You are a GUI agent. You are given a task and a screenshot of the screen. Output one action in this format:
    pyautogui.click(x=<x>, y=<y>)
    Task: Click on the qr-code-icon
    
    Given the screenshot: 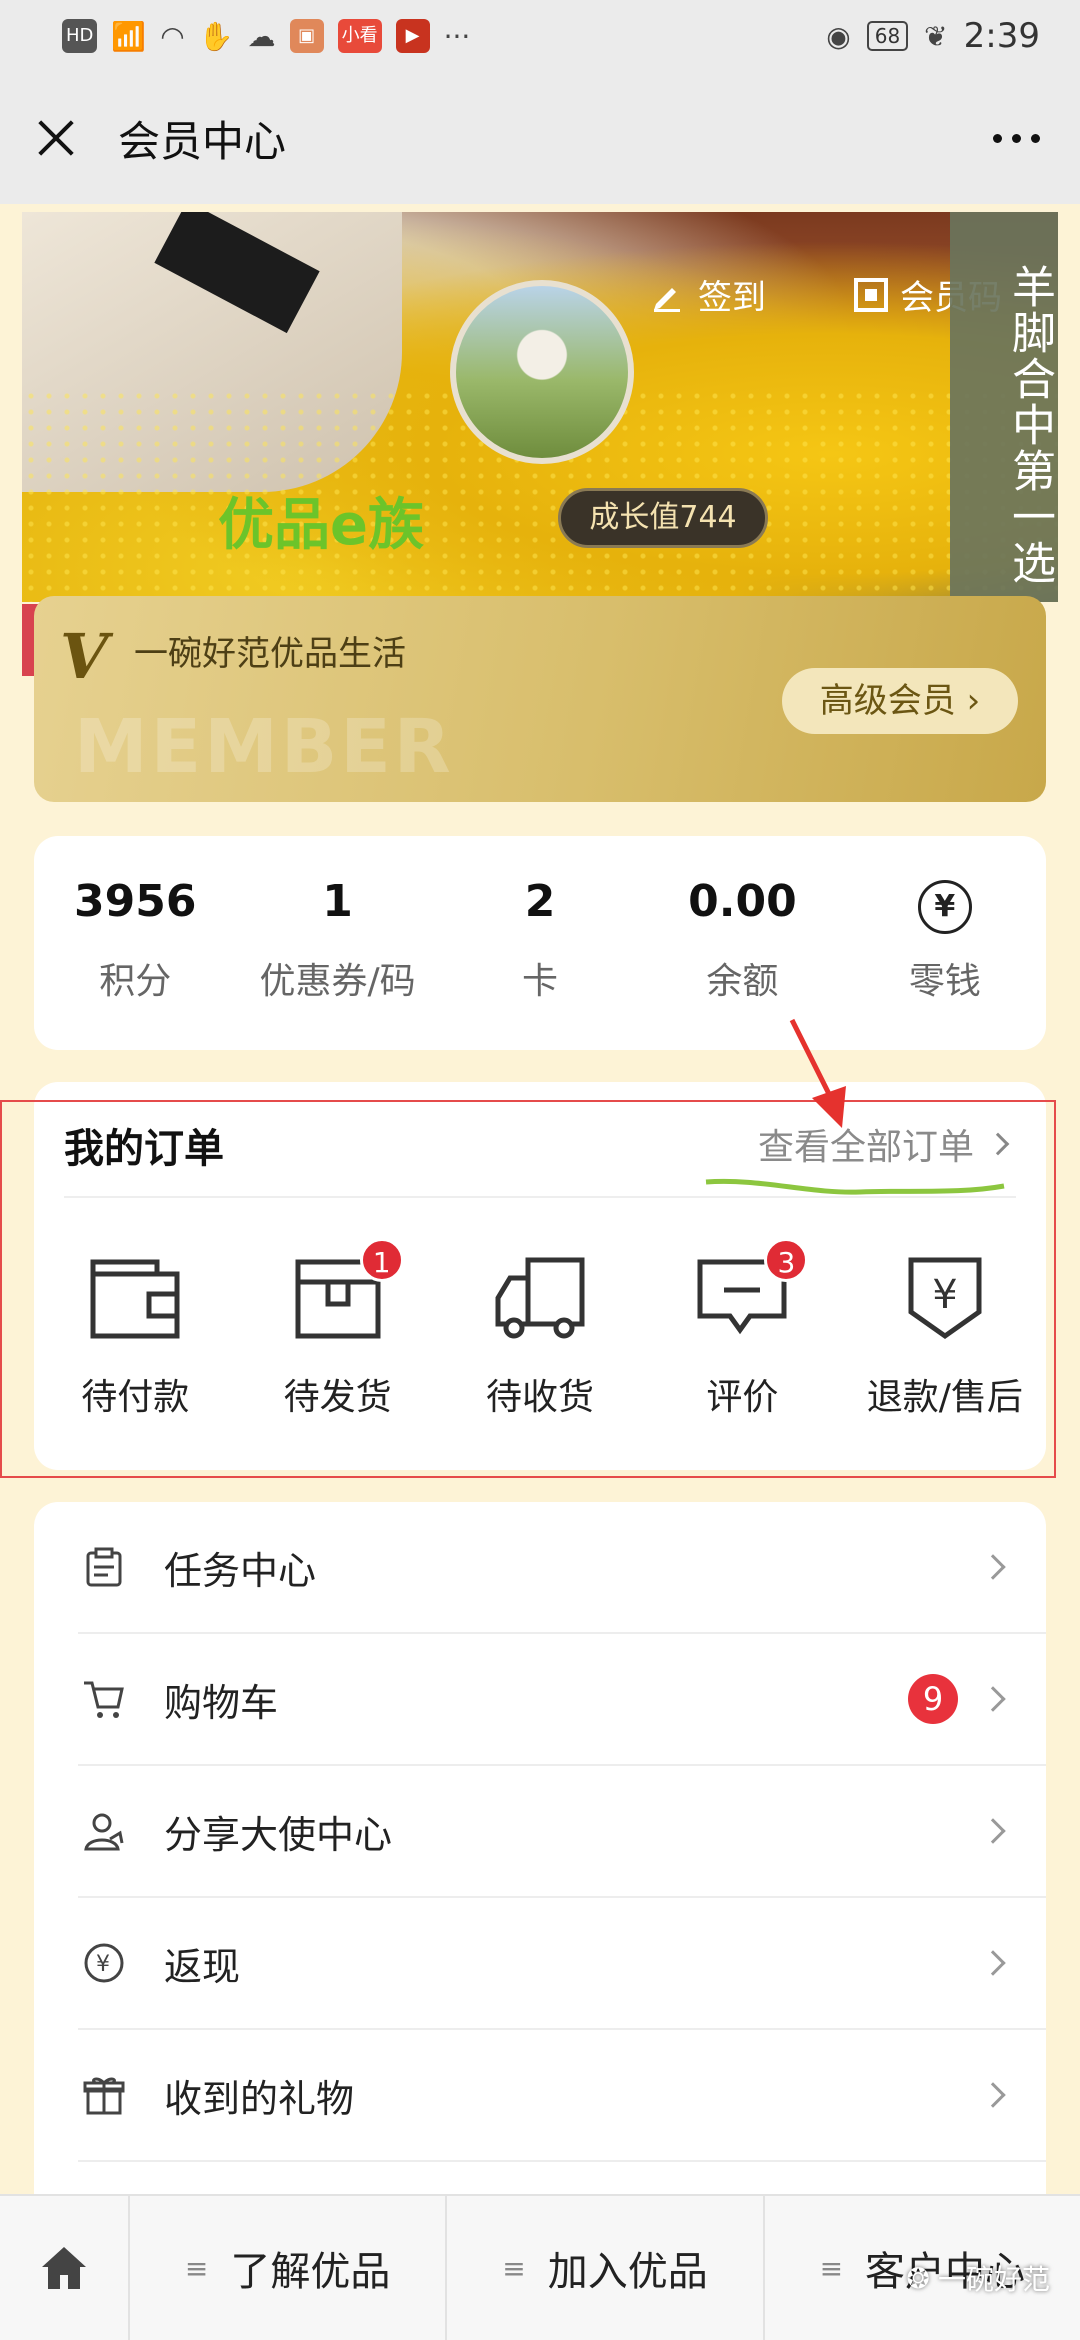 What is the action you would take?
    pyautogui.click(x=871, y=294)
    